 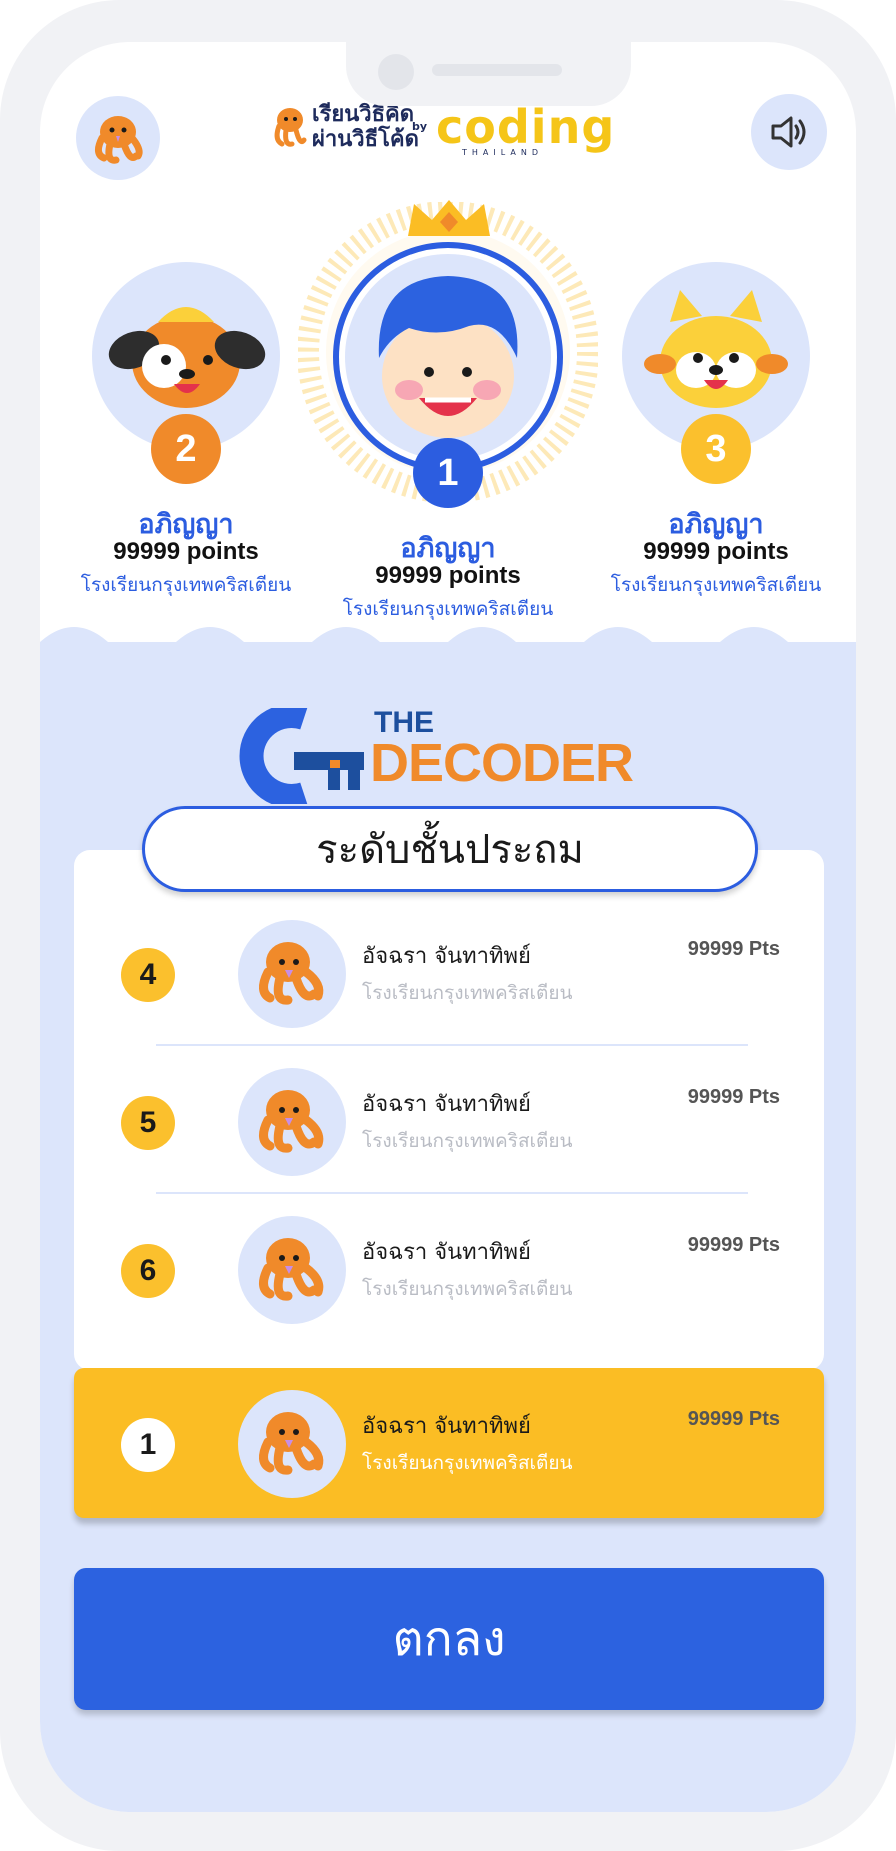 What do you see at coordinates (148, 1445) in the screenshot?
I see `row-rank: 1` at bounding box center [148, 1445].